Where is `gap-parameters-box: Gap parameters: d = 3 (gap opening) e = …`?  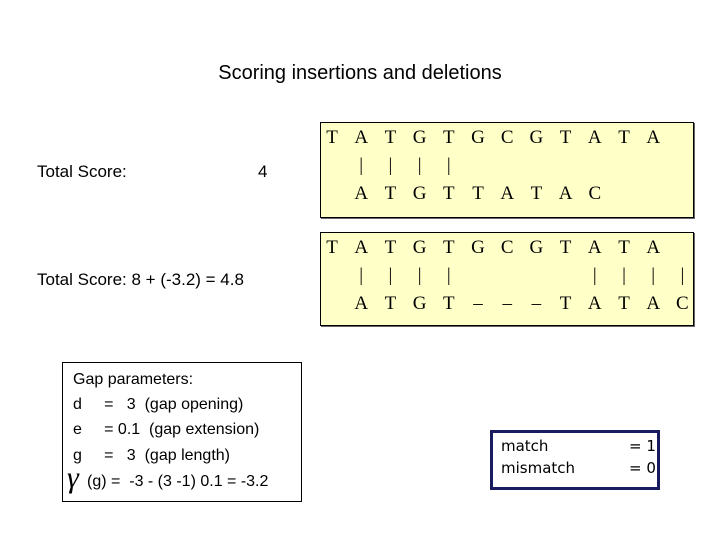
gap-parameters-box: Gap parameters: d = 3 (gap opening) e = … is located at coordinates (182, 432).